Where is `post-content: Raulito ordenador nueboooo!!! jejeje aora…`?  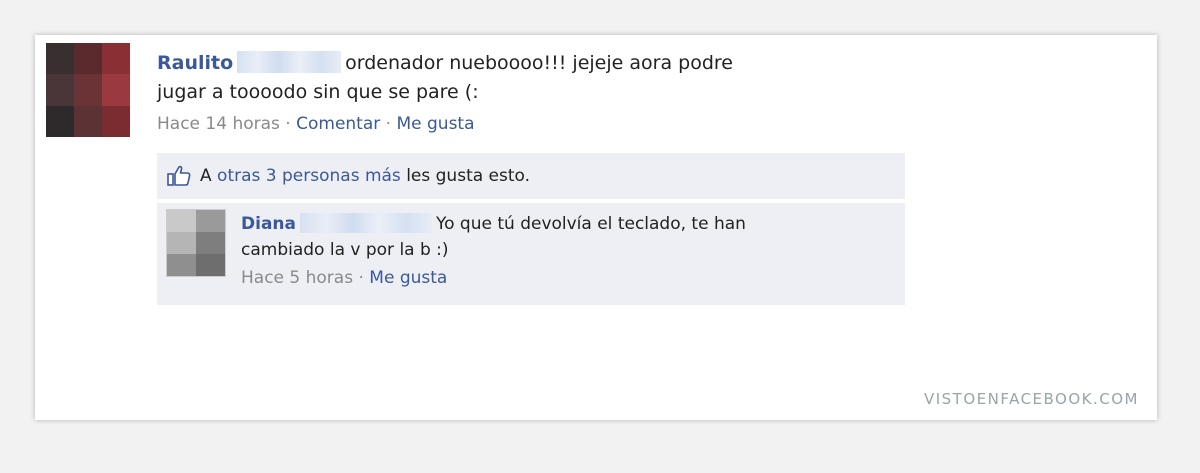 post-content: Raulito ordenador nueboooo!!! jejeje aora… is located at coordinates (527, 91).